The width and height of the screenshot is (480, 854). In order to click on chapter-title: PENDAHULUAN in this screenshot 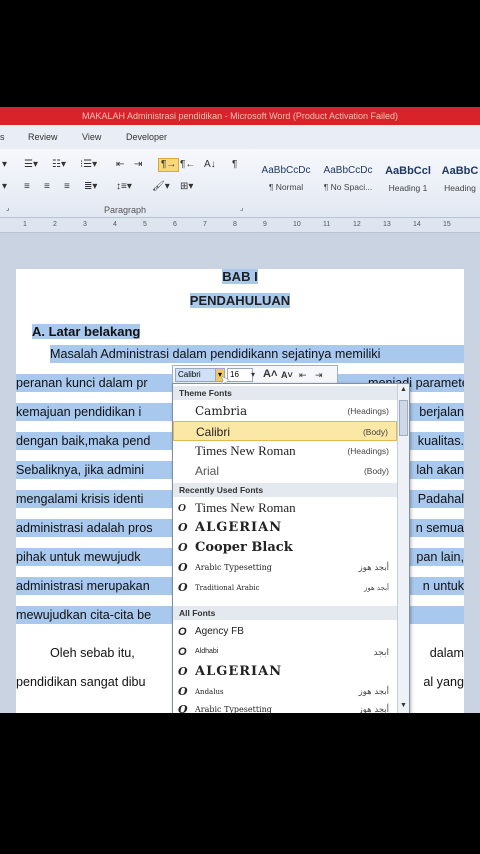, I will do `click(240, 300)`.